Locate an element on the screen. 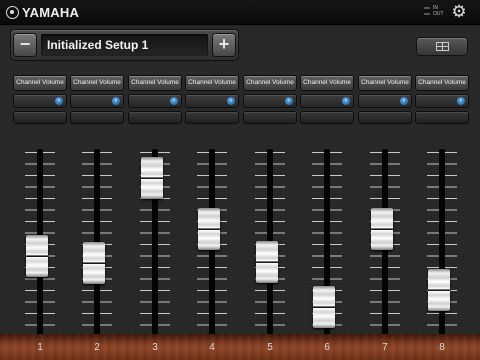 The height and width of the screenshot is (360, 480). settings-gear-icon: ⚙ is located at coordinates (459, 12).